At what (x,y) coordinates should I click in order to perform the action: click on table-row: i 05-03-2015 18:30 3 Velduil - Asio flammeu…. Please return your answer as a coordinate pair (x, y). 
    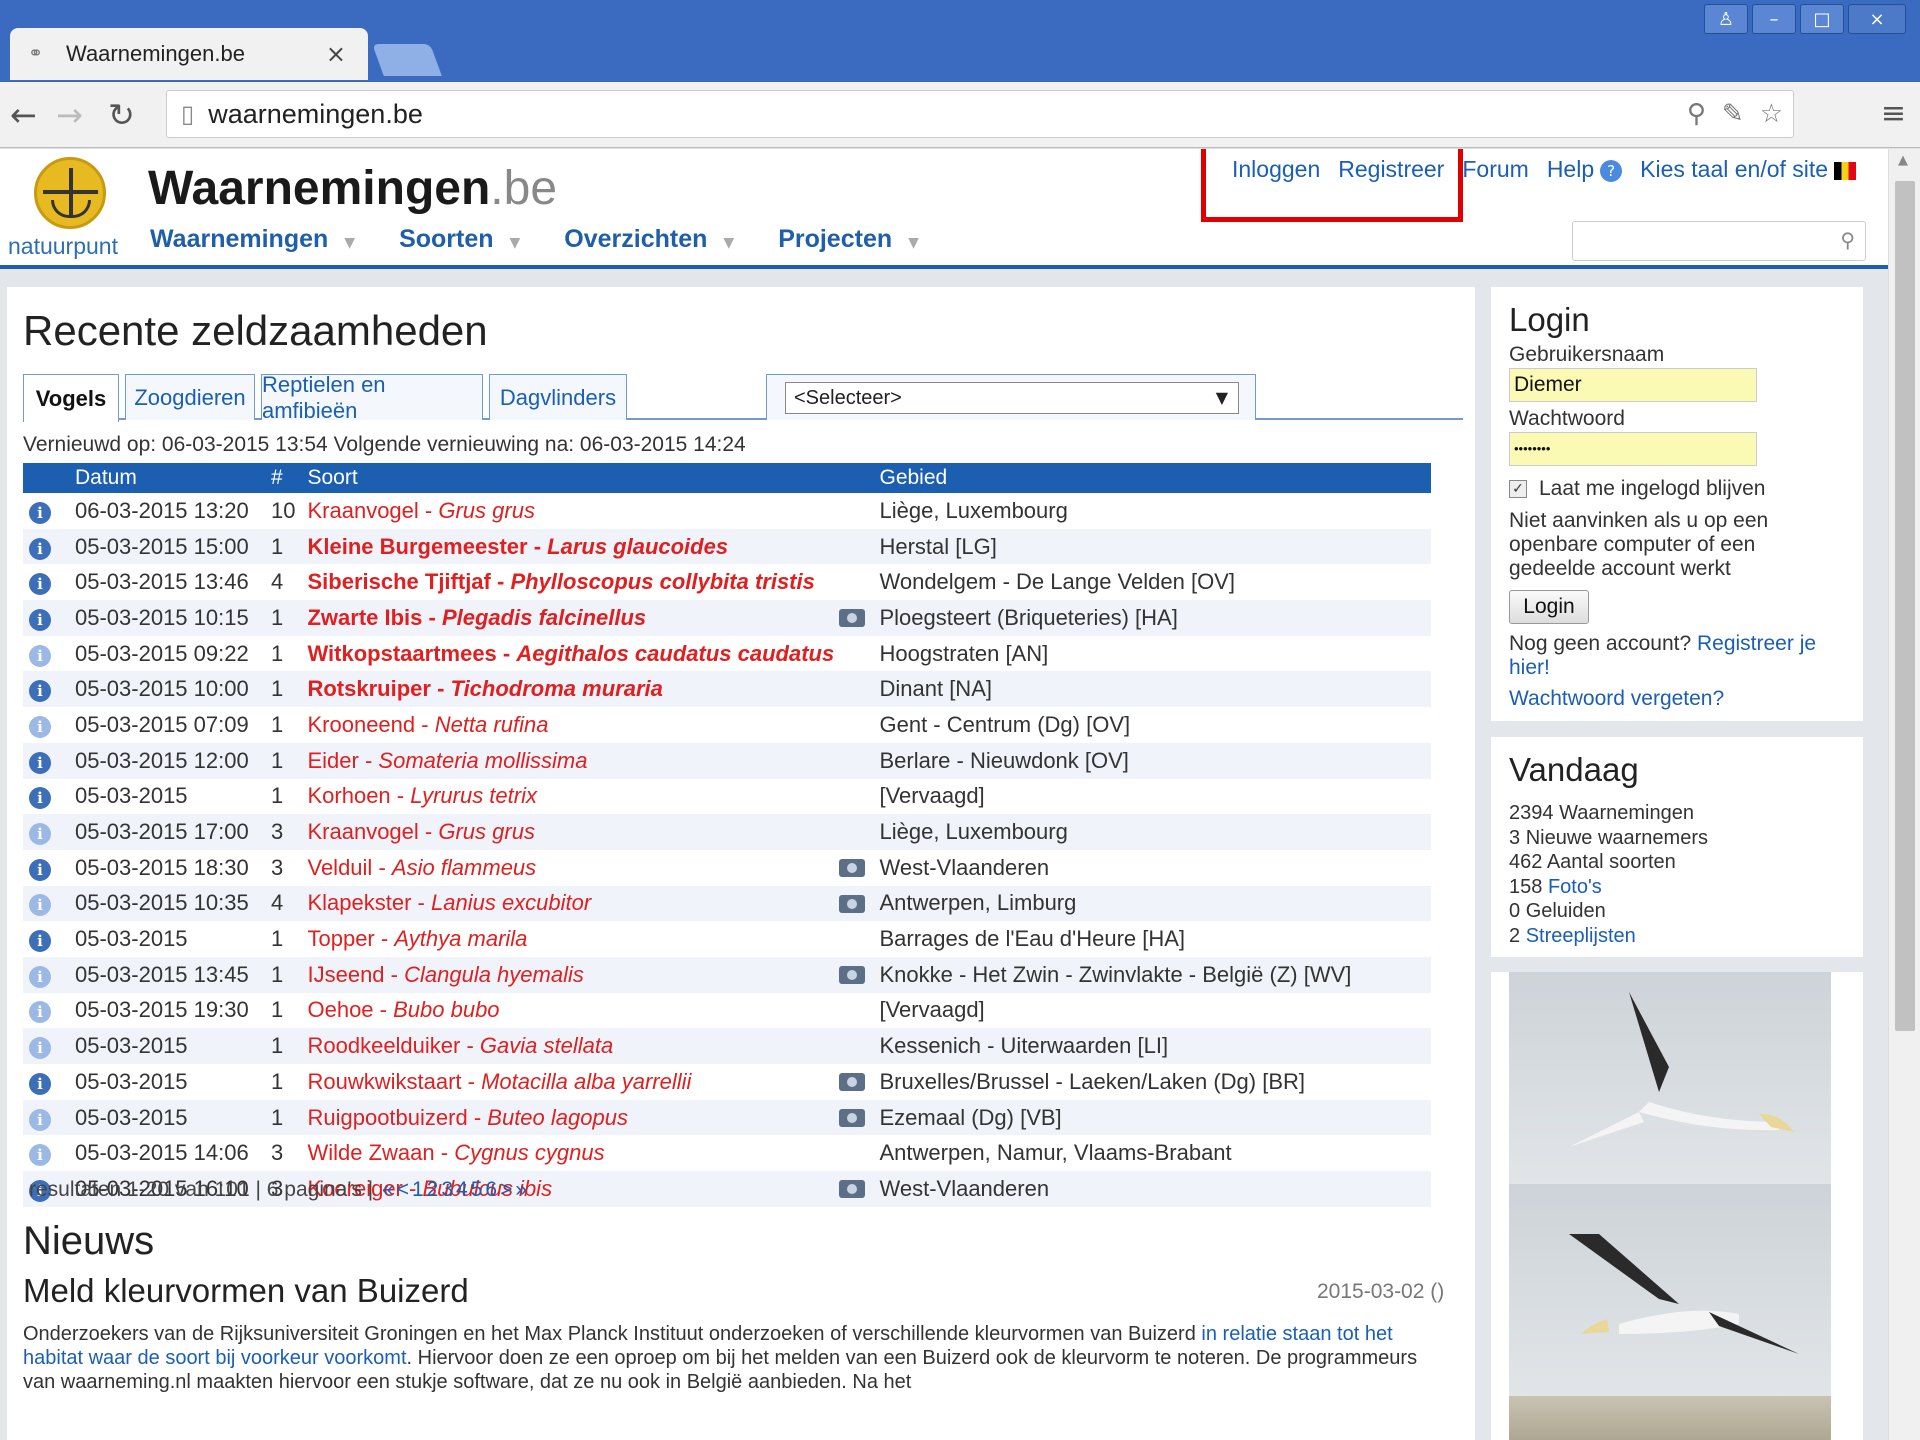
    Looking at the image, I should click on (727, 868).